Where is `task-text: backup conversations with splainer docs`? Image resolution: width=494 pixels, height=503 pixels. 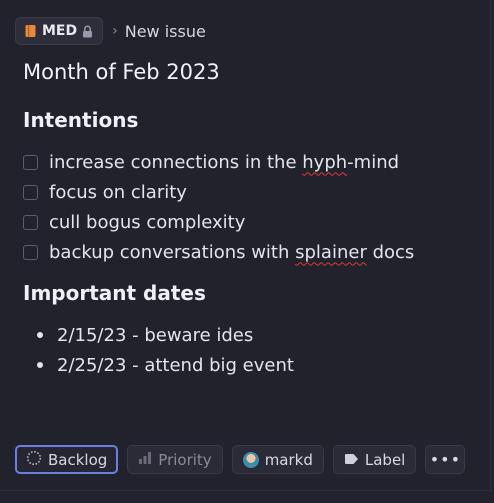
task-text: backup conversations with splainer docs is located at coordinates (231, 252).